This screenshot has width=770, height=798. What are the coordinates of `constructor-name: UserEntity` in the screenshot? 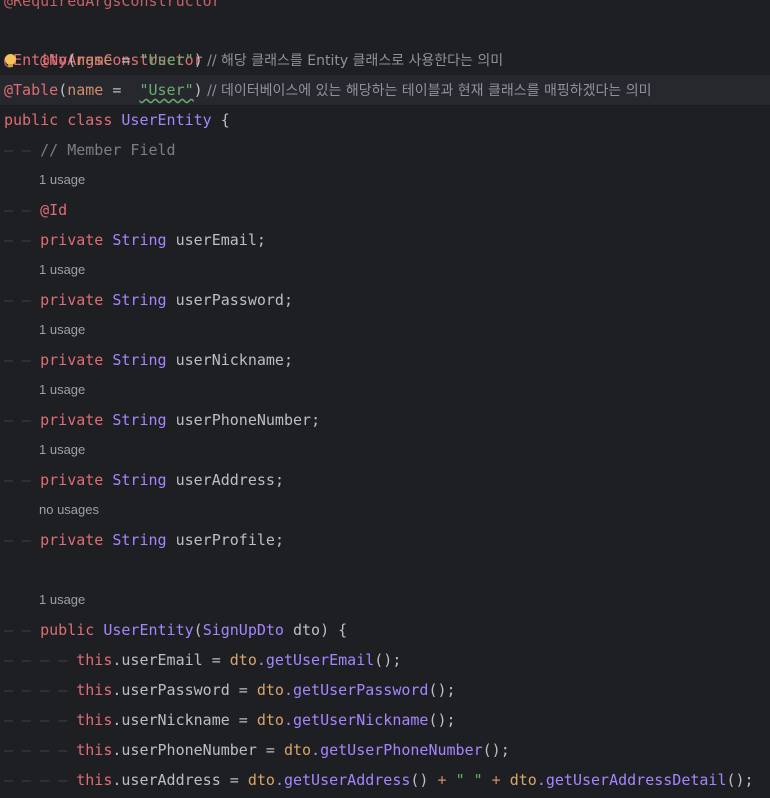 It's located at (148, 630).